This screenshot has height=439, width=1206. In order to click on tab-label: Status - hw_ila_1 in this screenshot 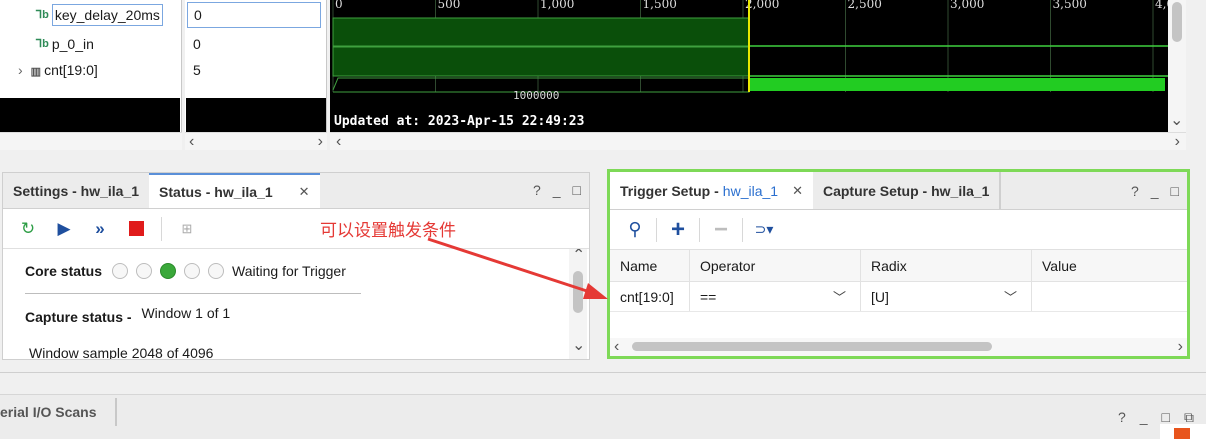, I will do `click(216, 191)`.